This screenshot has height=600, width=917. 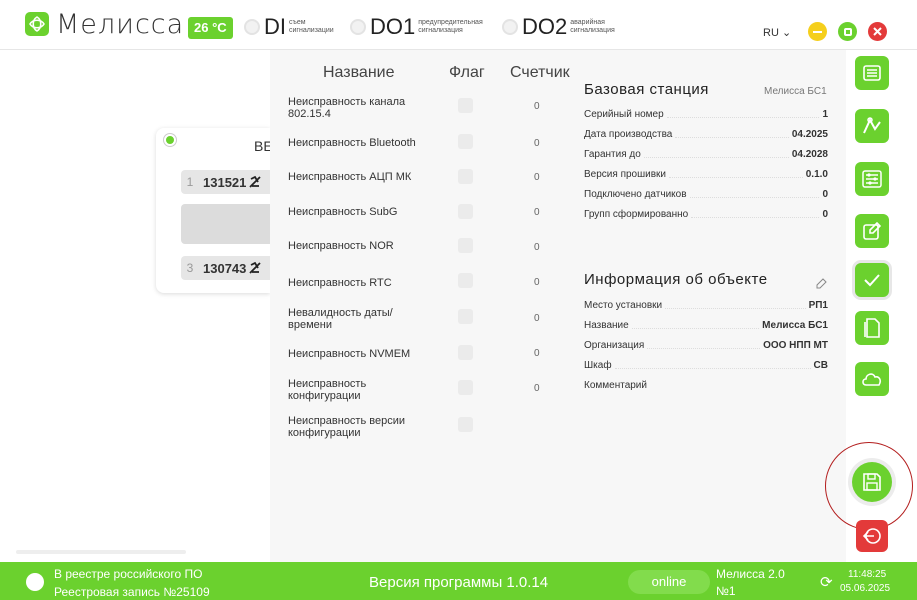 I want to click on object-info-field: Комментарий, so click(x=615, y=385).